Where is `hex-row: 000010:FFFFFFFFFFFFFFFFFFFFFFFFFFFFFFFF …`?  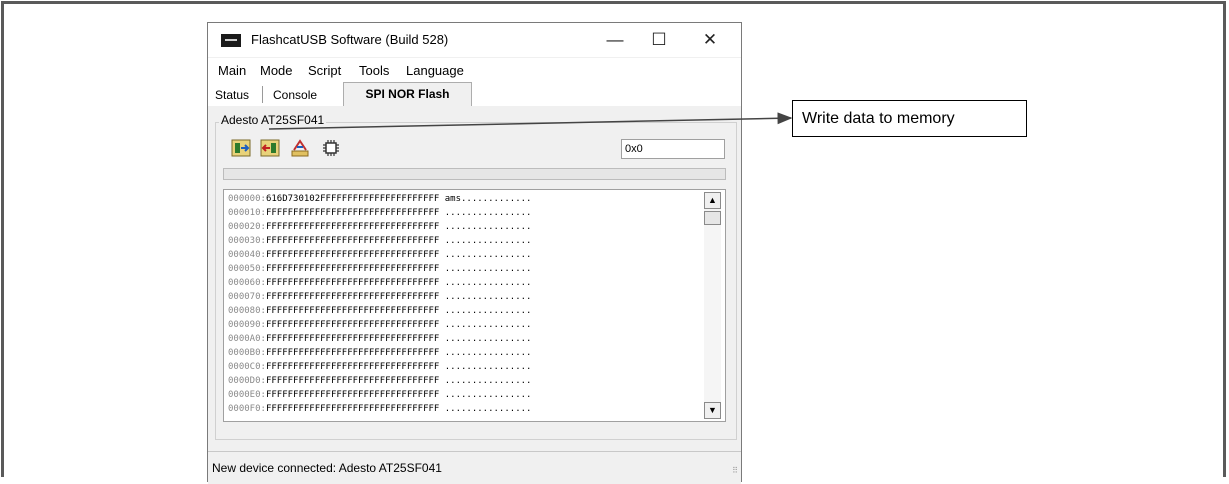
hex-row: 000010:FFFFFFFFFFFFFFFFFFFFFFFFFFFFFFFF … is located at coordinates (379, 213).